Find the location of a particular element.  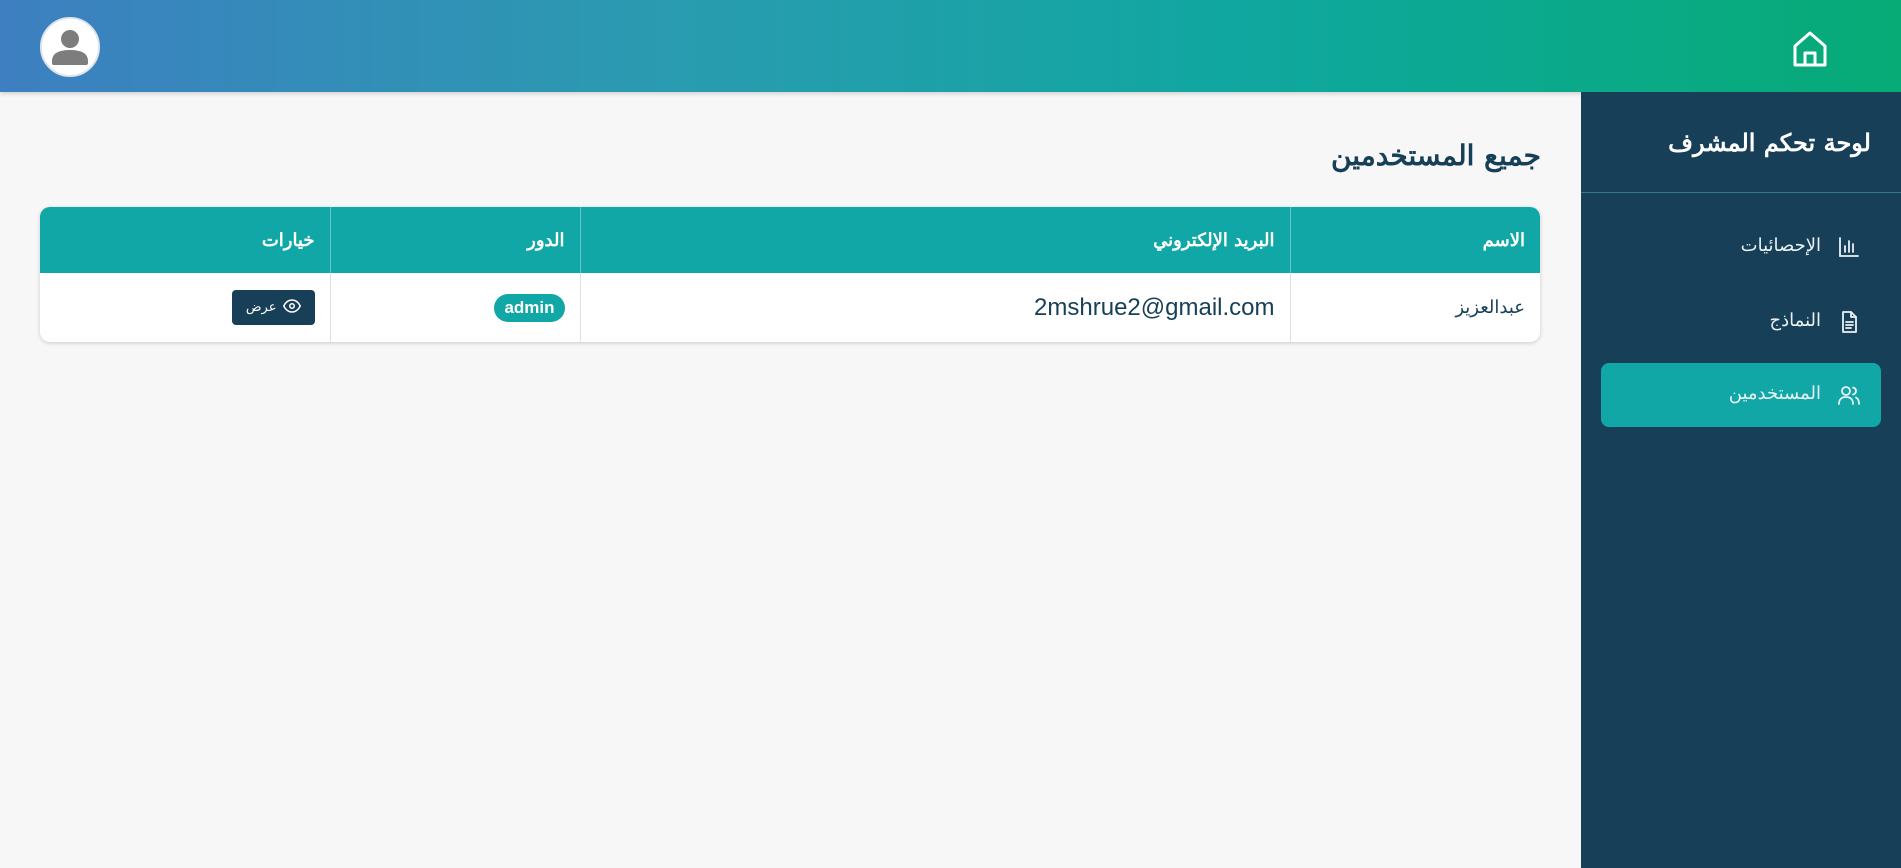

home-icon is located at coordinates (1810, 49).